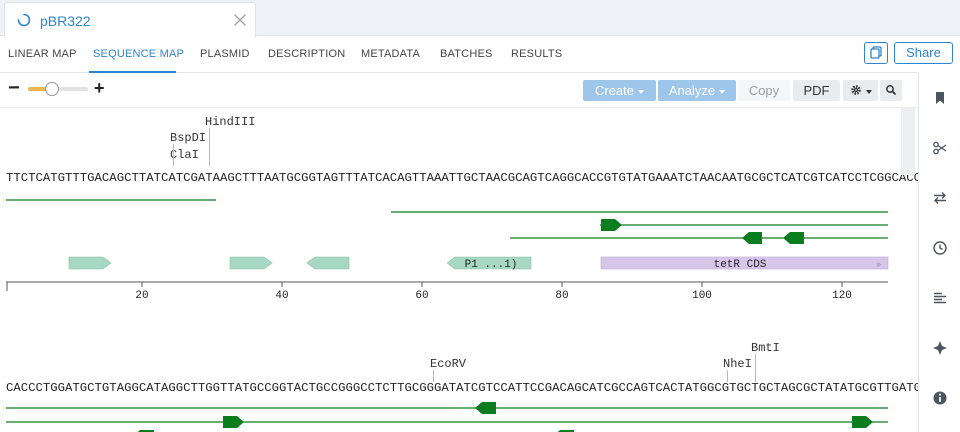 The height and width of the screenshot is (432, 960). What do you see at coordinates (281, 296) in the screenshot?
I see `ruler-tick-label: 40` at bounding box center [281, 296].